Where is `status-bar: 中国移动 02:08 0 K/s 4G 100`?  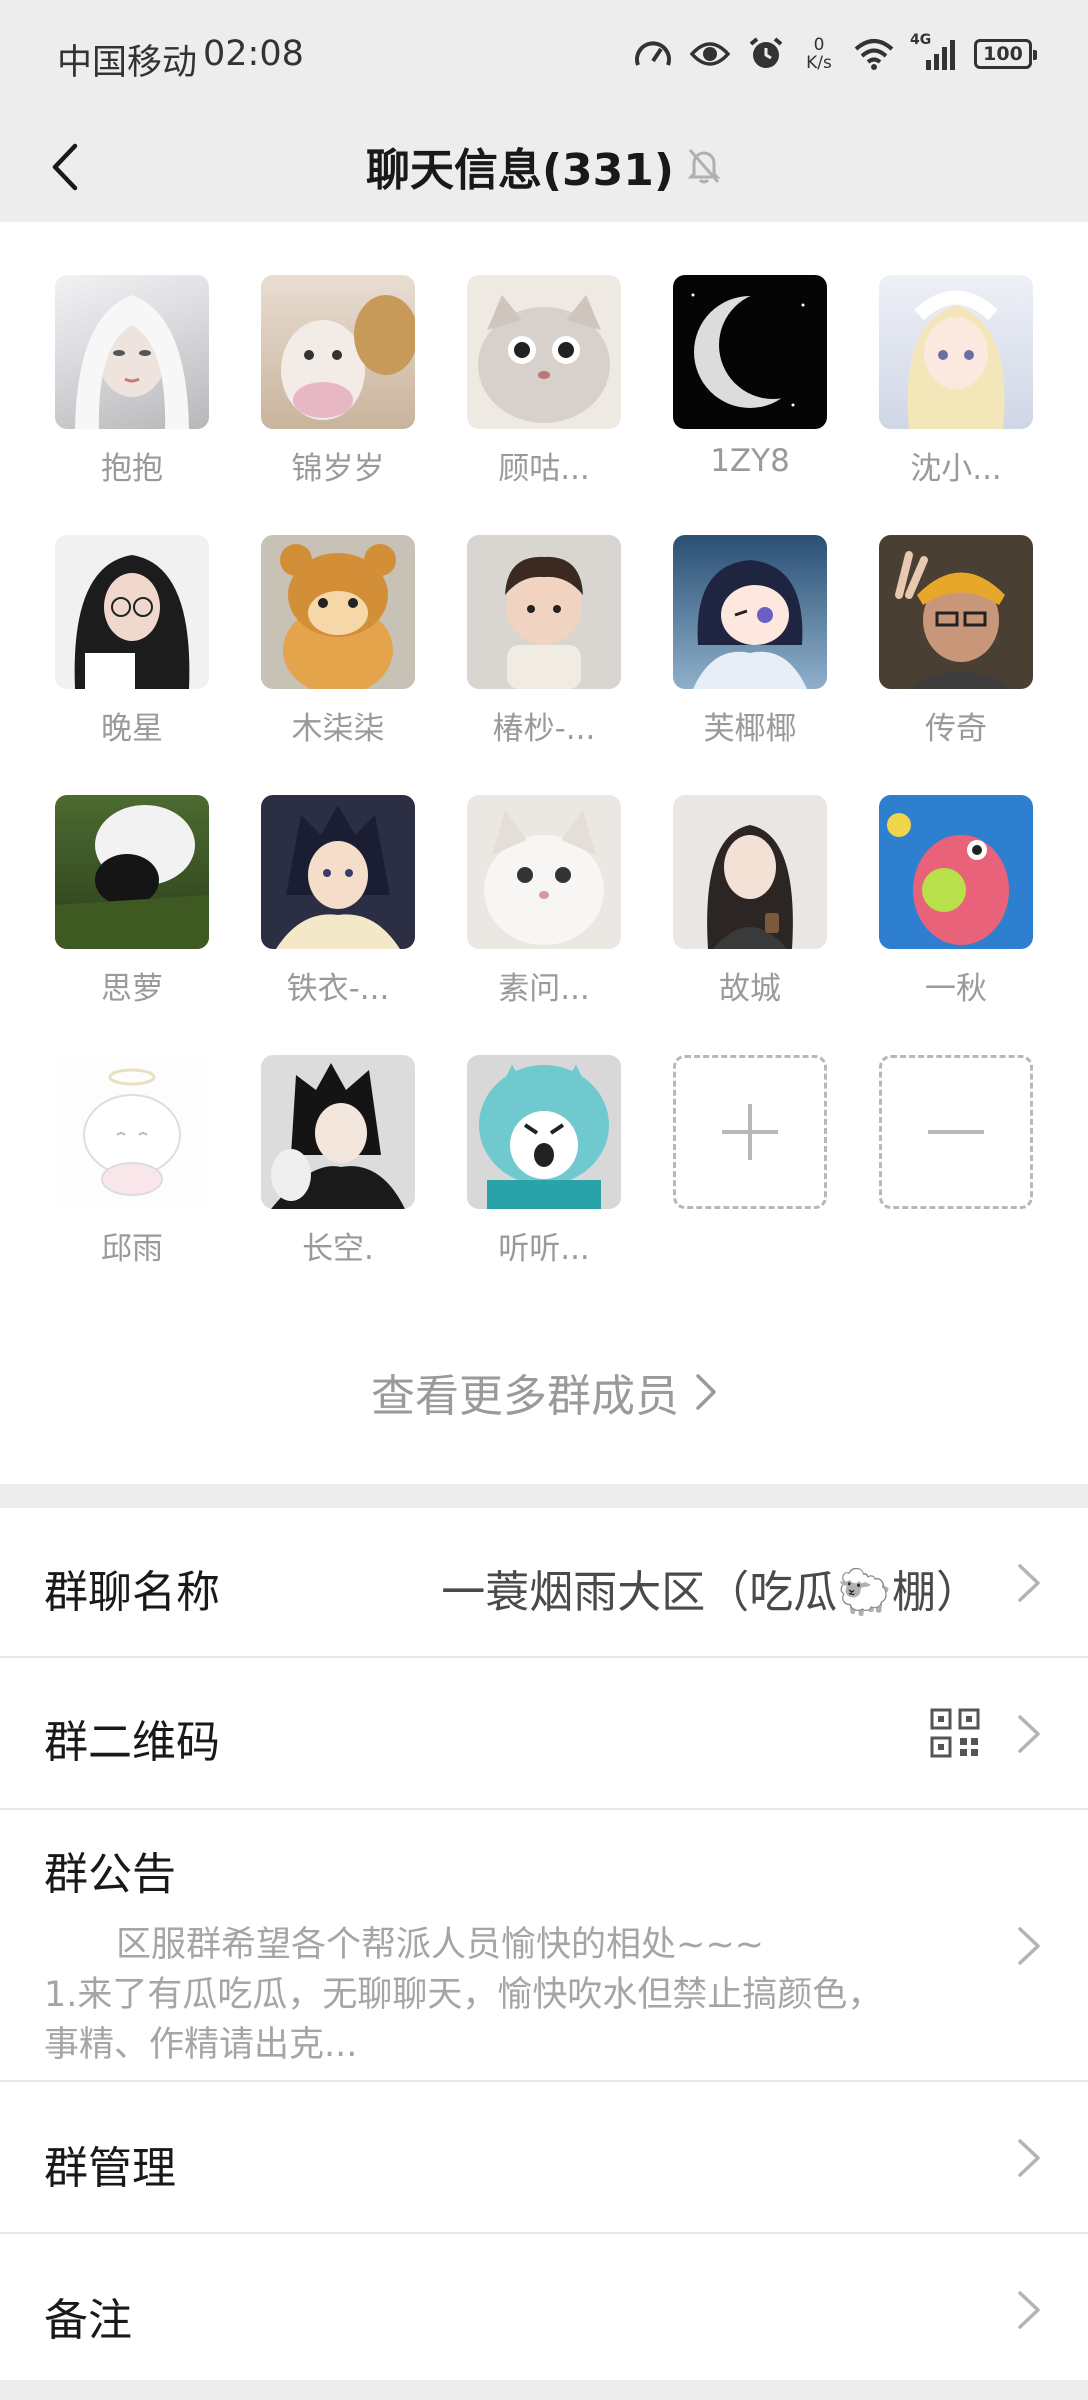
status-bar: 中国移动 02:08 0 K/s 4G 100 is located at coordinates (544, 57).